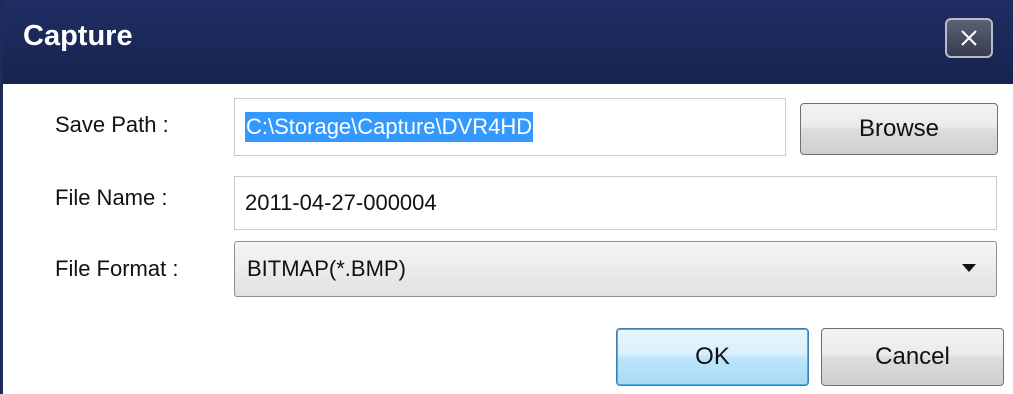  What do you see at coordinates (341, 202) in the screenshot?
I see `file-name-value: 2011-04-27-000004` at bounding box center [341, 202].